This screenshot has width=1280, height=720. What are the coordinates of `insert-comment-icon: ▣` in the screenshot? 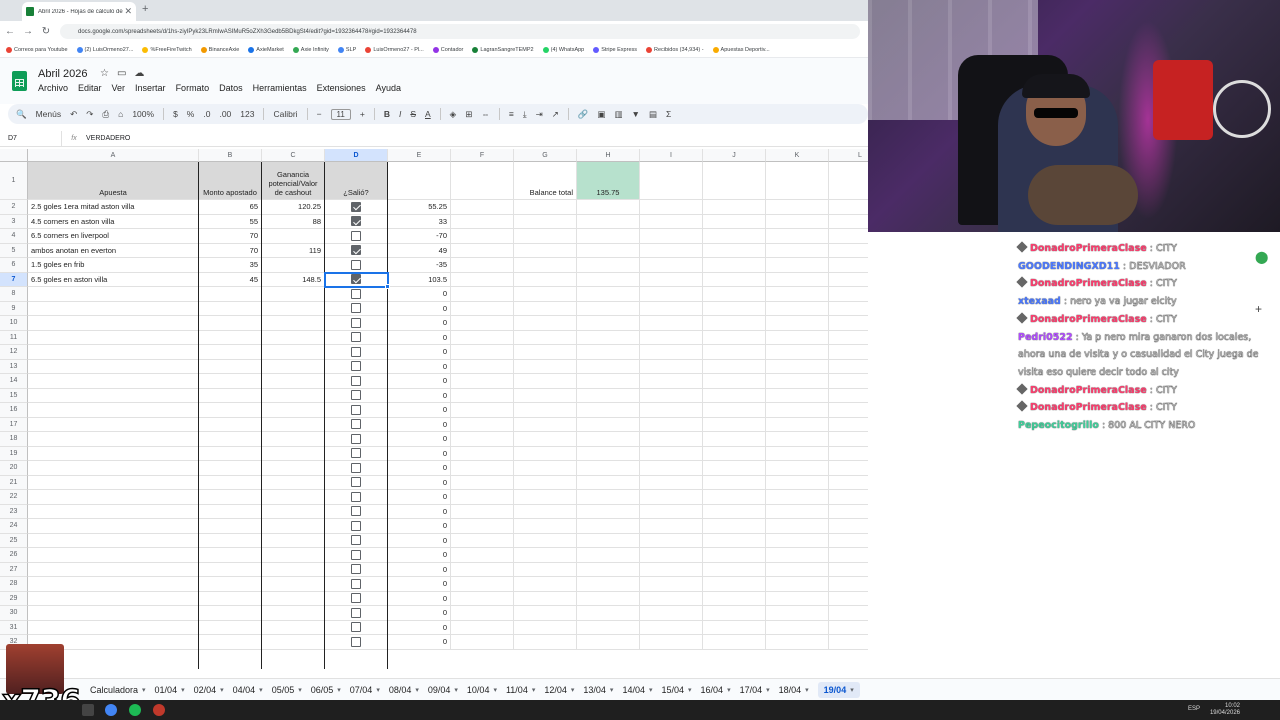 It's located at (601, 114).